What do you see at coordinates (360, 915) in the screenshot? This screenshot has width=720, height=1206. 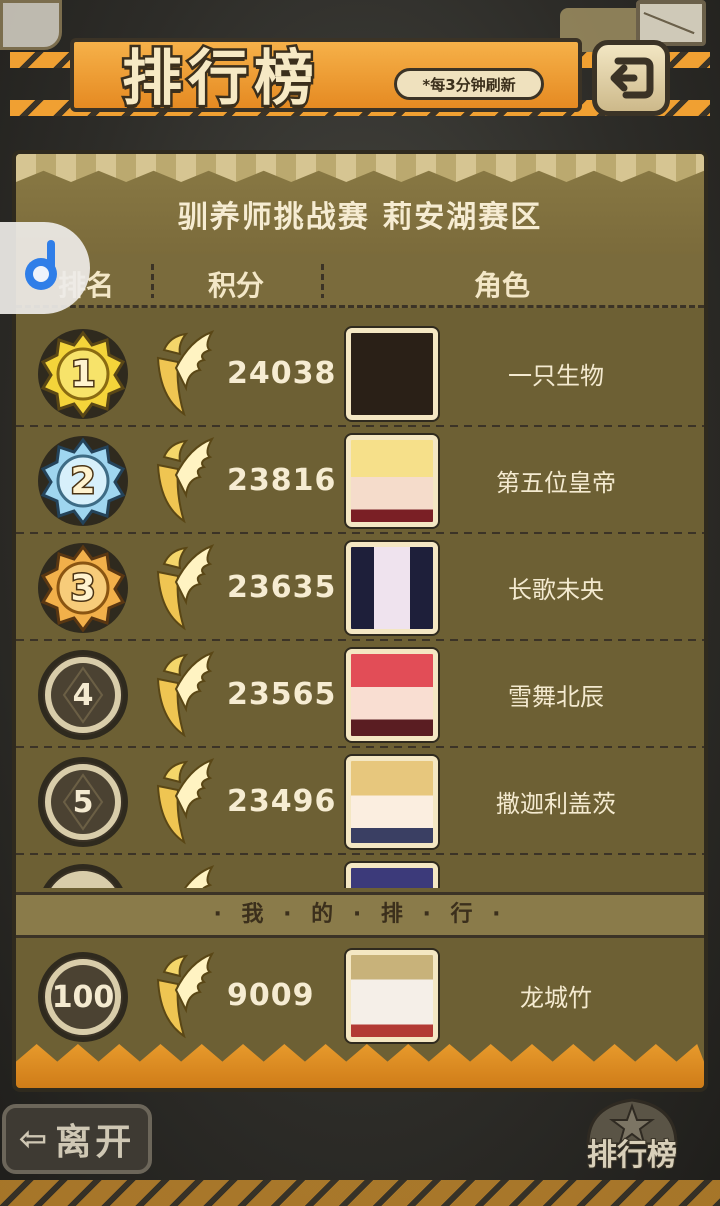 I see `my-rank-header: · 我 · 的 · 排 · 行 ·` at bounding box center [360, 915].